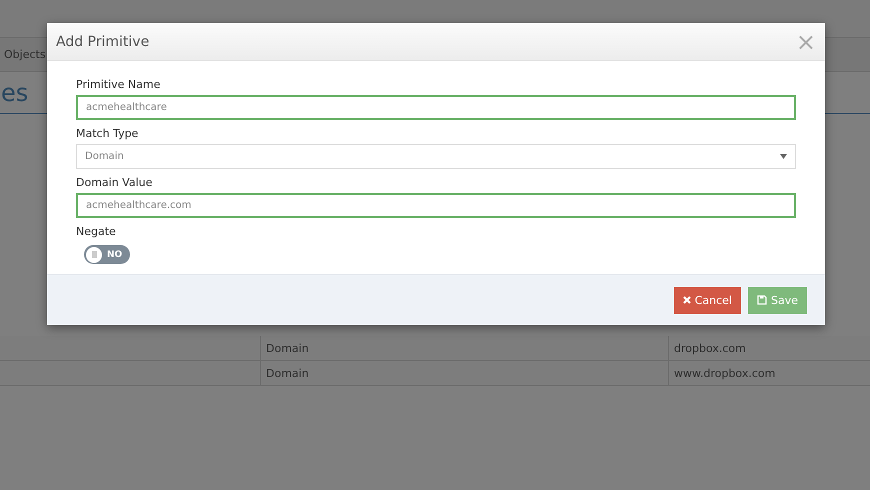 This screenshot has height=490, width=870. What do you see at coordinates (94, 254) in the screenshot?
I see `grip-icon` at bounding box center [94, 254].